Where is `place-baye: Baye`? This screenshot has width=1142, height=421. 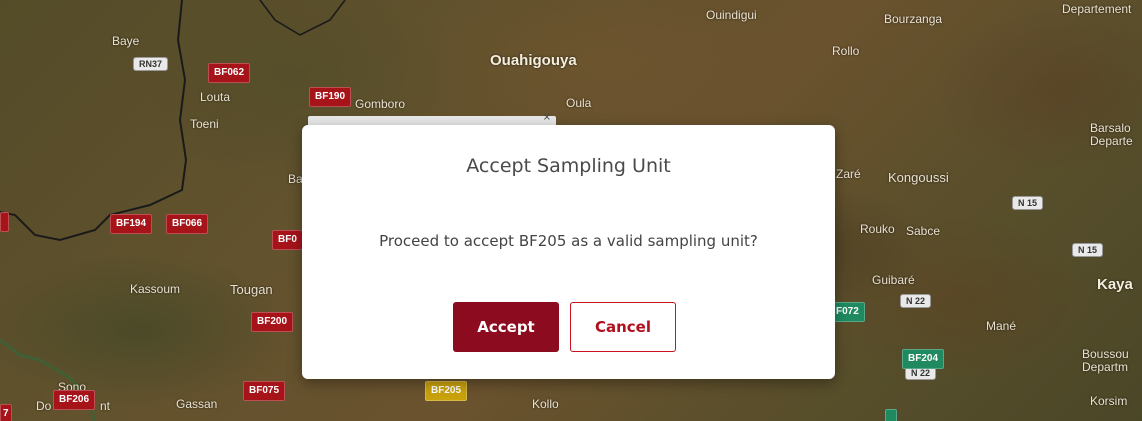
place-baye: Baye is located at coordinates (126, 41).